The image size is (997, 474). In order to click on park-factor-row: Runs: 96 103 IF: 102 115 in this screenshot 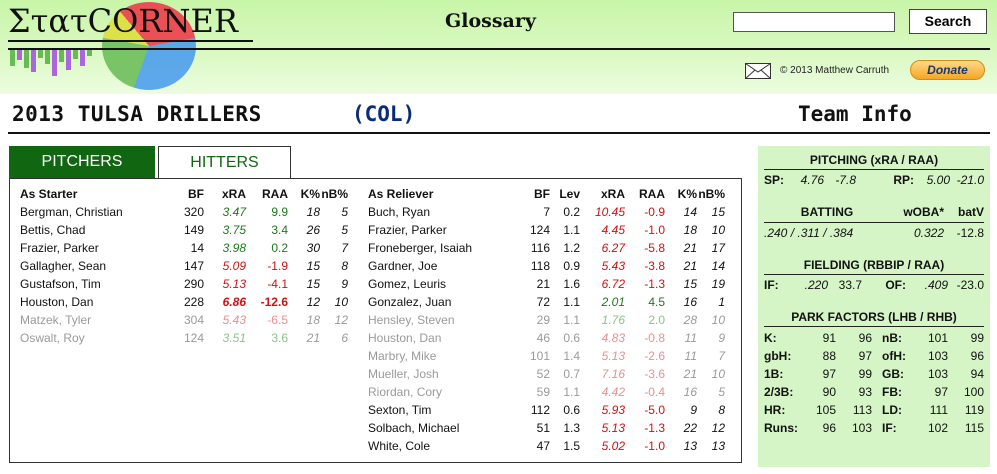, I will do `click(874, 428)`.